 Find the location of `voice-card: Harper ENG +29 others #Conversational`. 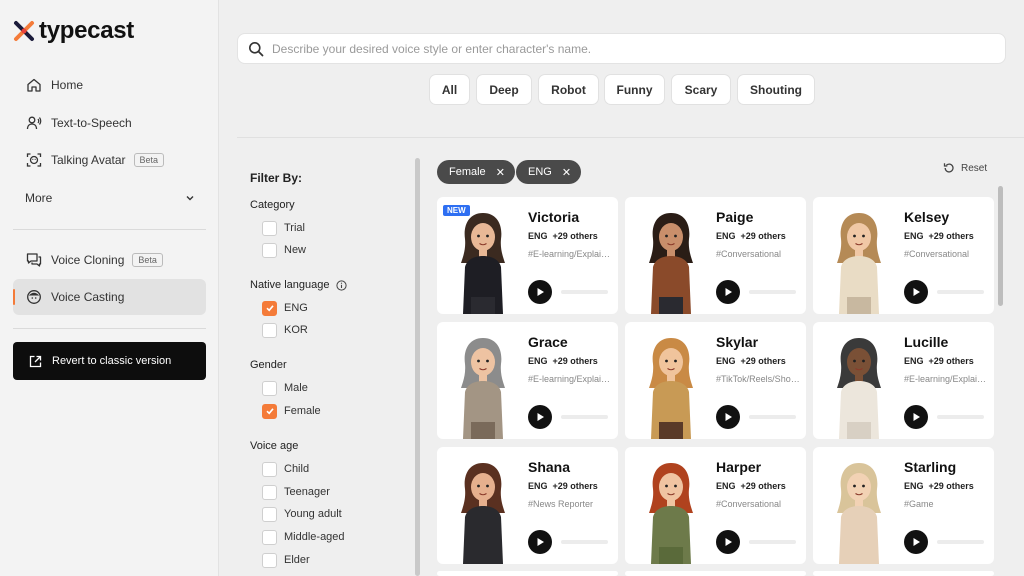

voice-card: Harper ENG +29 others #Conversational is located at coordinates (715, 505).